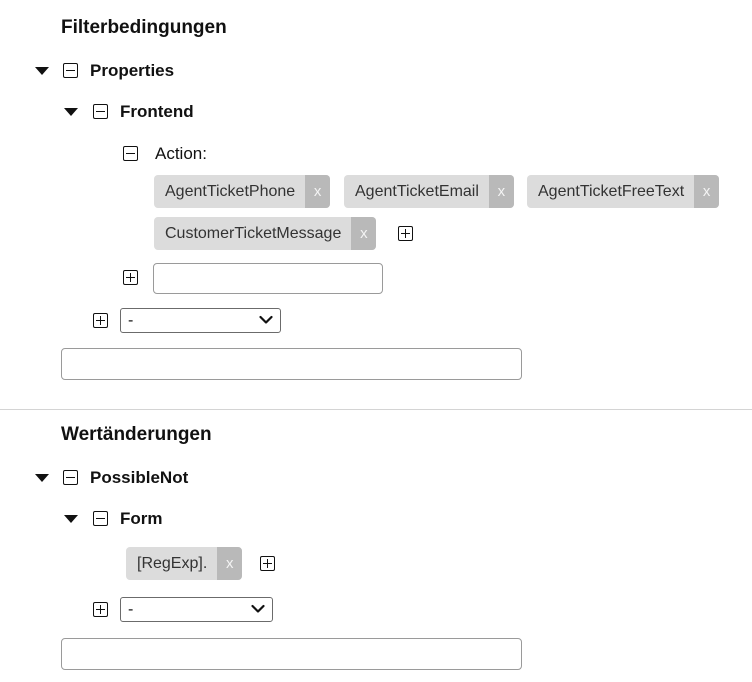  Describe the element at coordinates (611, 191) in the screenshot. I see `chip-label: AgentTicketFreeText` at that location.